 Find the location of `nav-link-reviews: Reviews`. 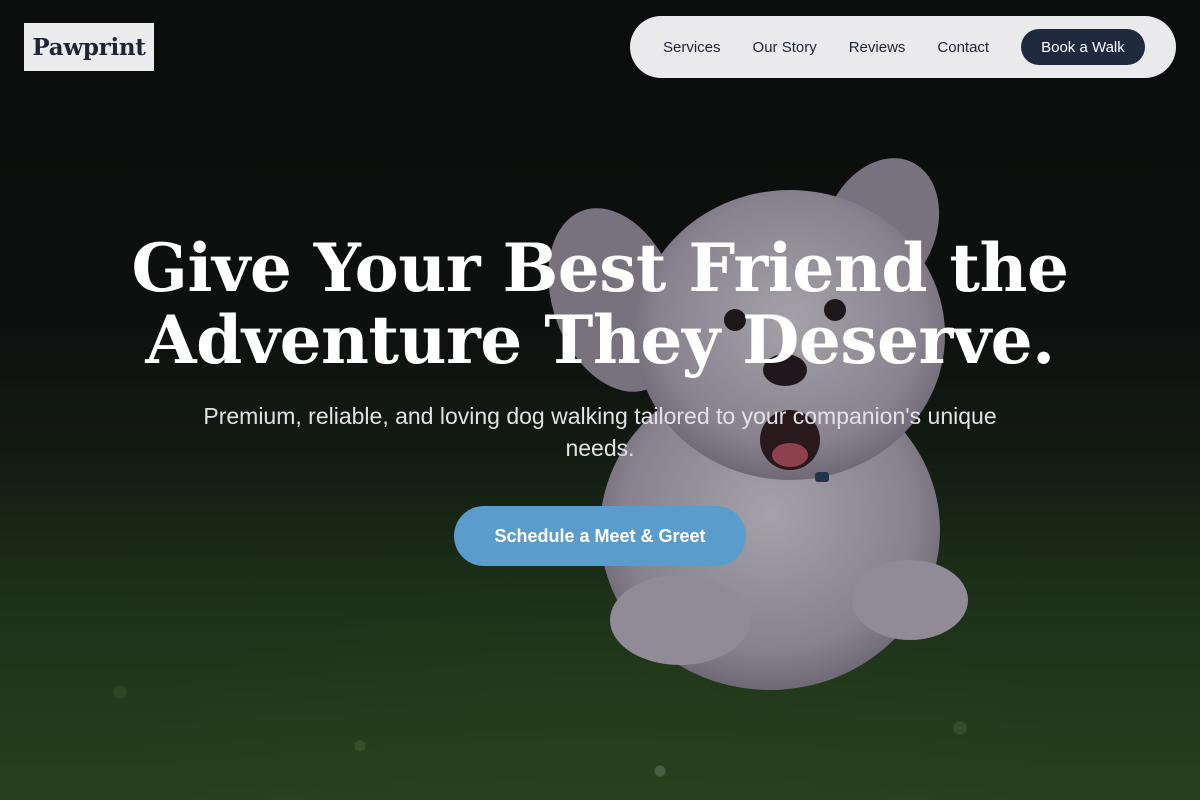

nav-link-reviews: Reviews is located at coordinates (877, 47).